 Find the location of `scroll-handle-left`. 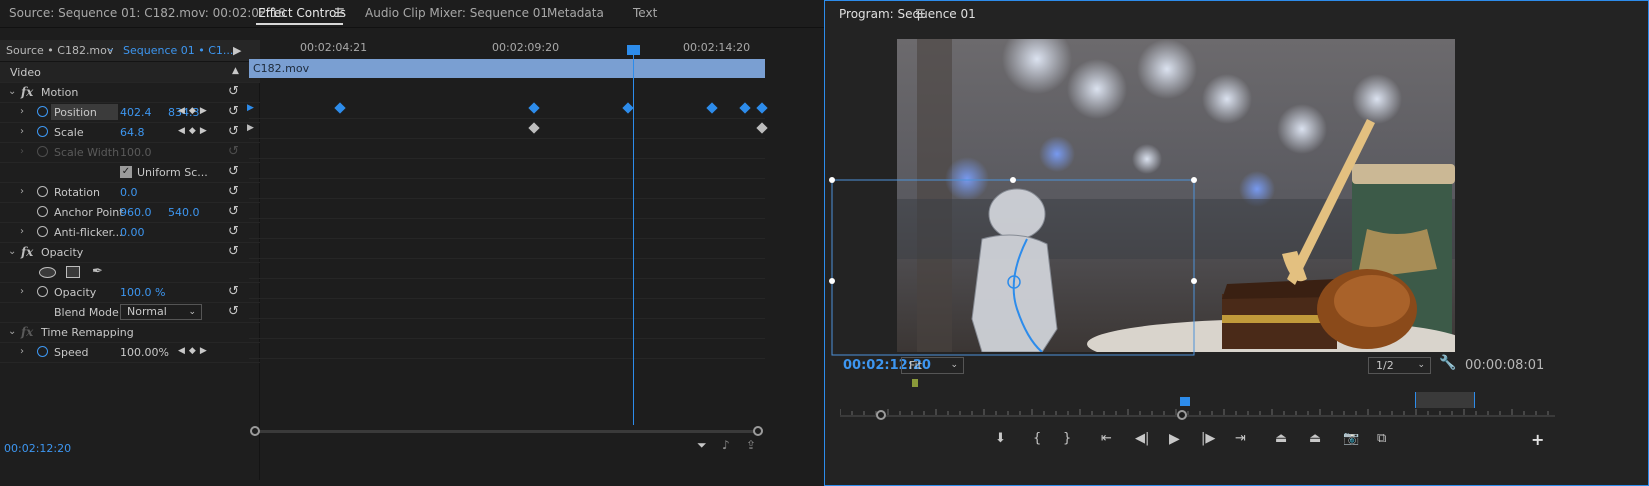

scroll-handle-left is located at coordinates (255, 431).